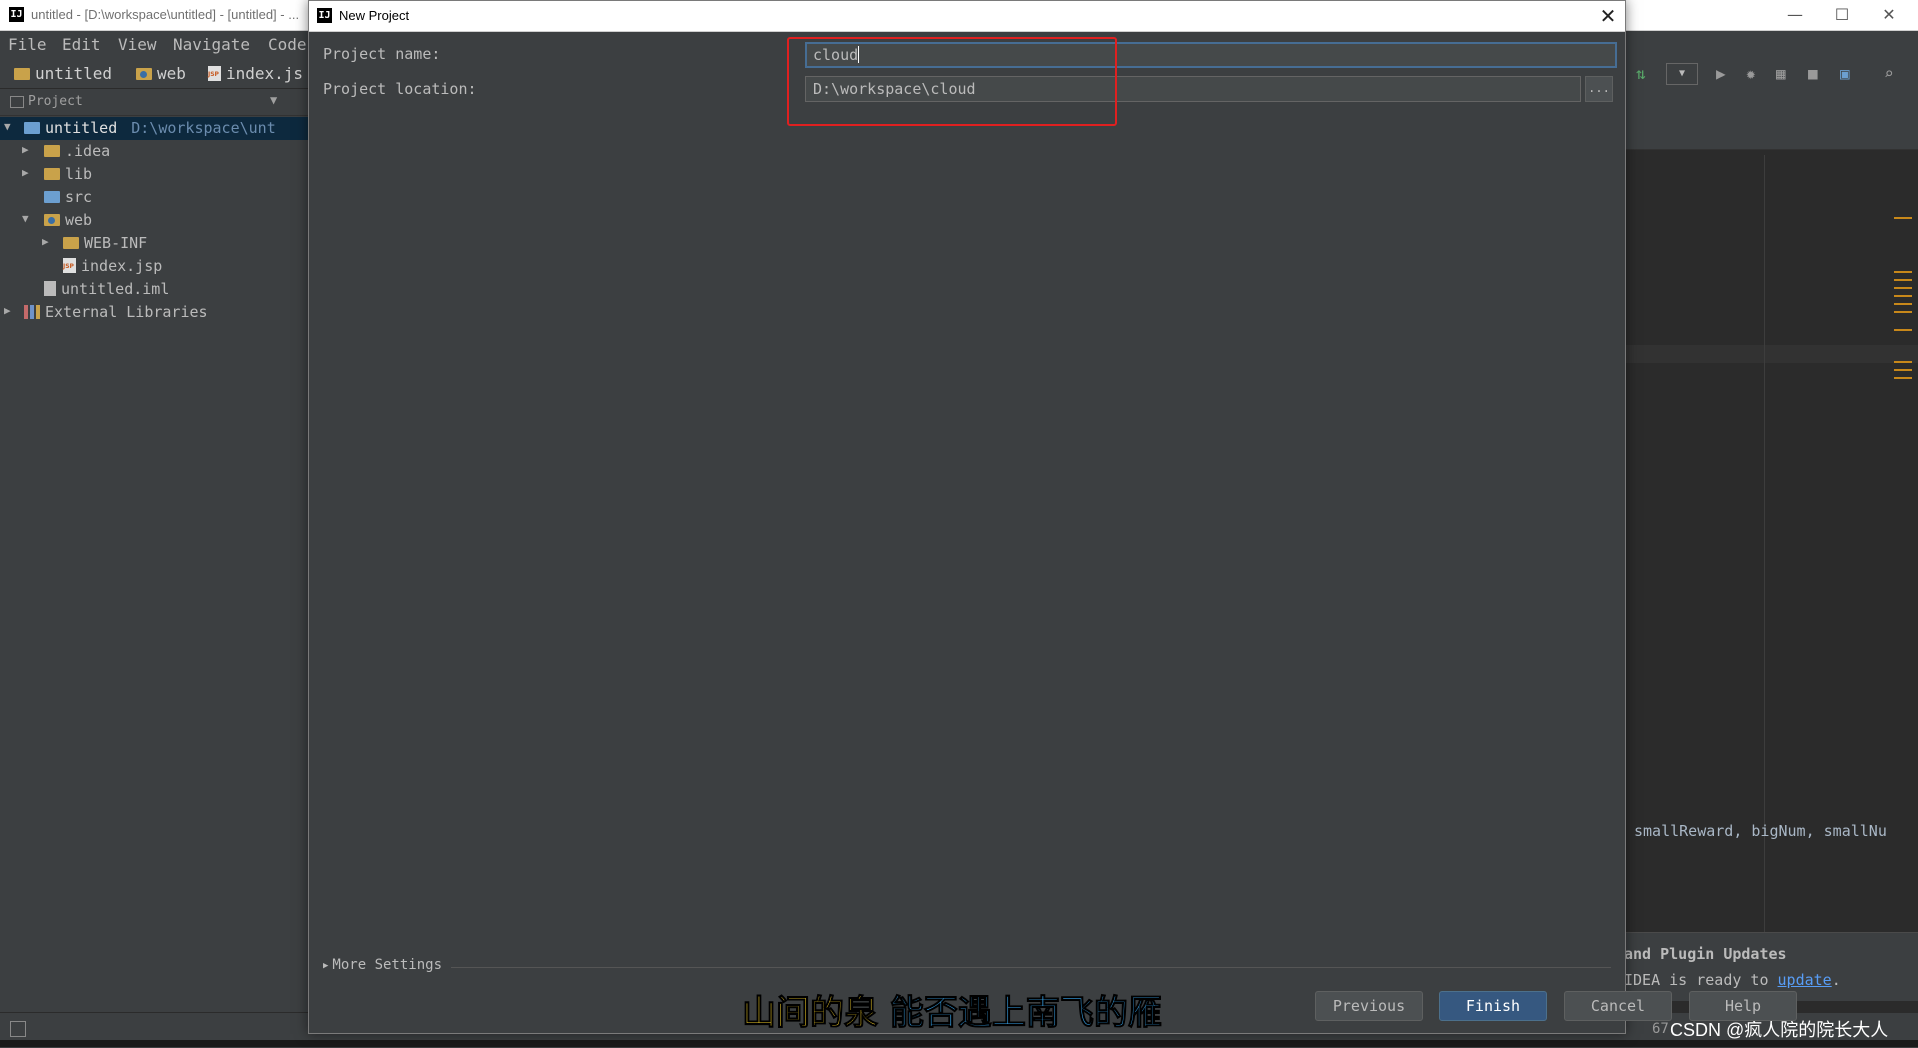 The image size is (1918, 1048). I want to click on dialog-title: New Project, so click(374, 15).